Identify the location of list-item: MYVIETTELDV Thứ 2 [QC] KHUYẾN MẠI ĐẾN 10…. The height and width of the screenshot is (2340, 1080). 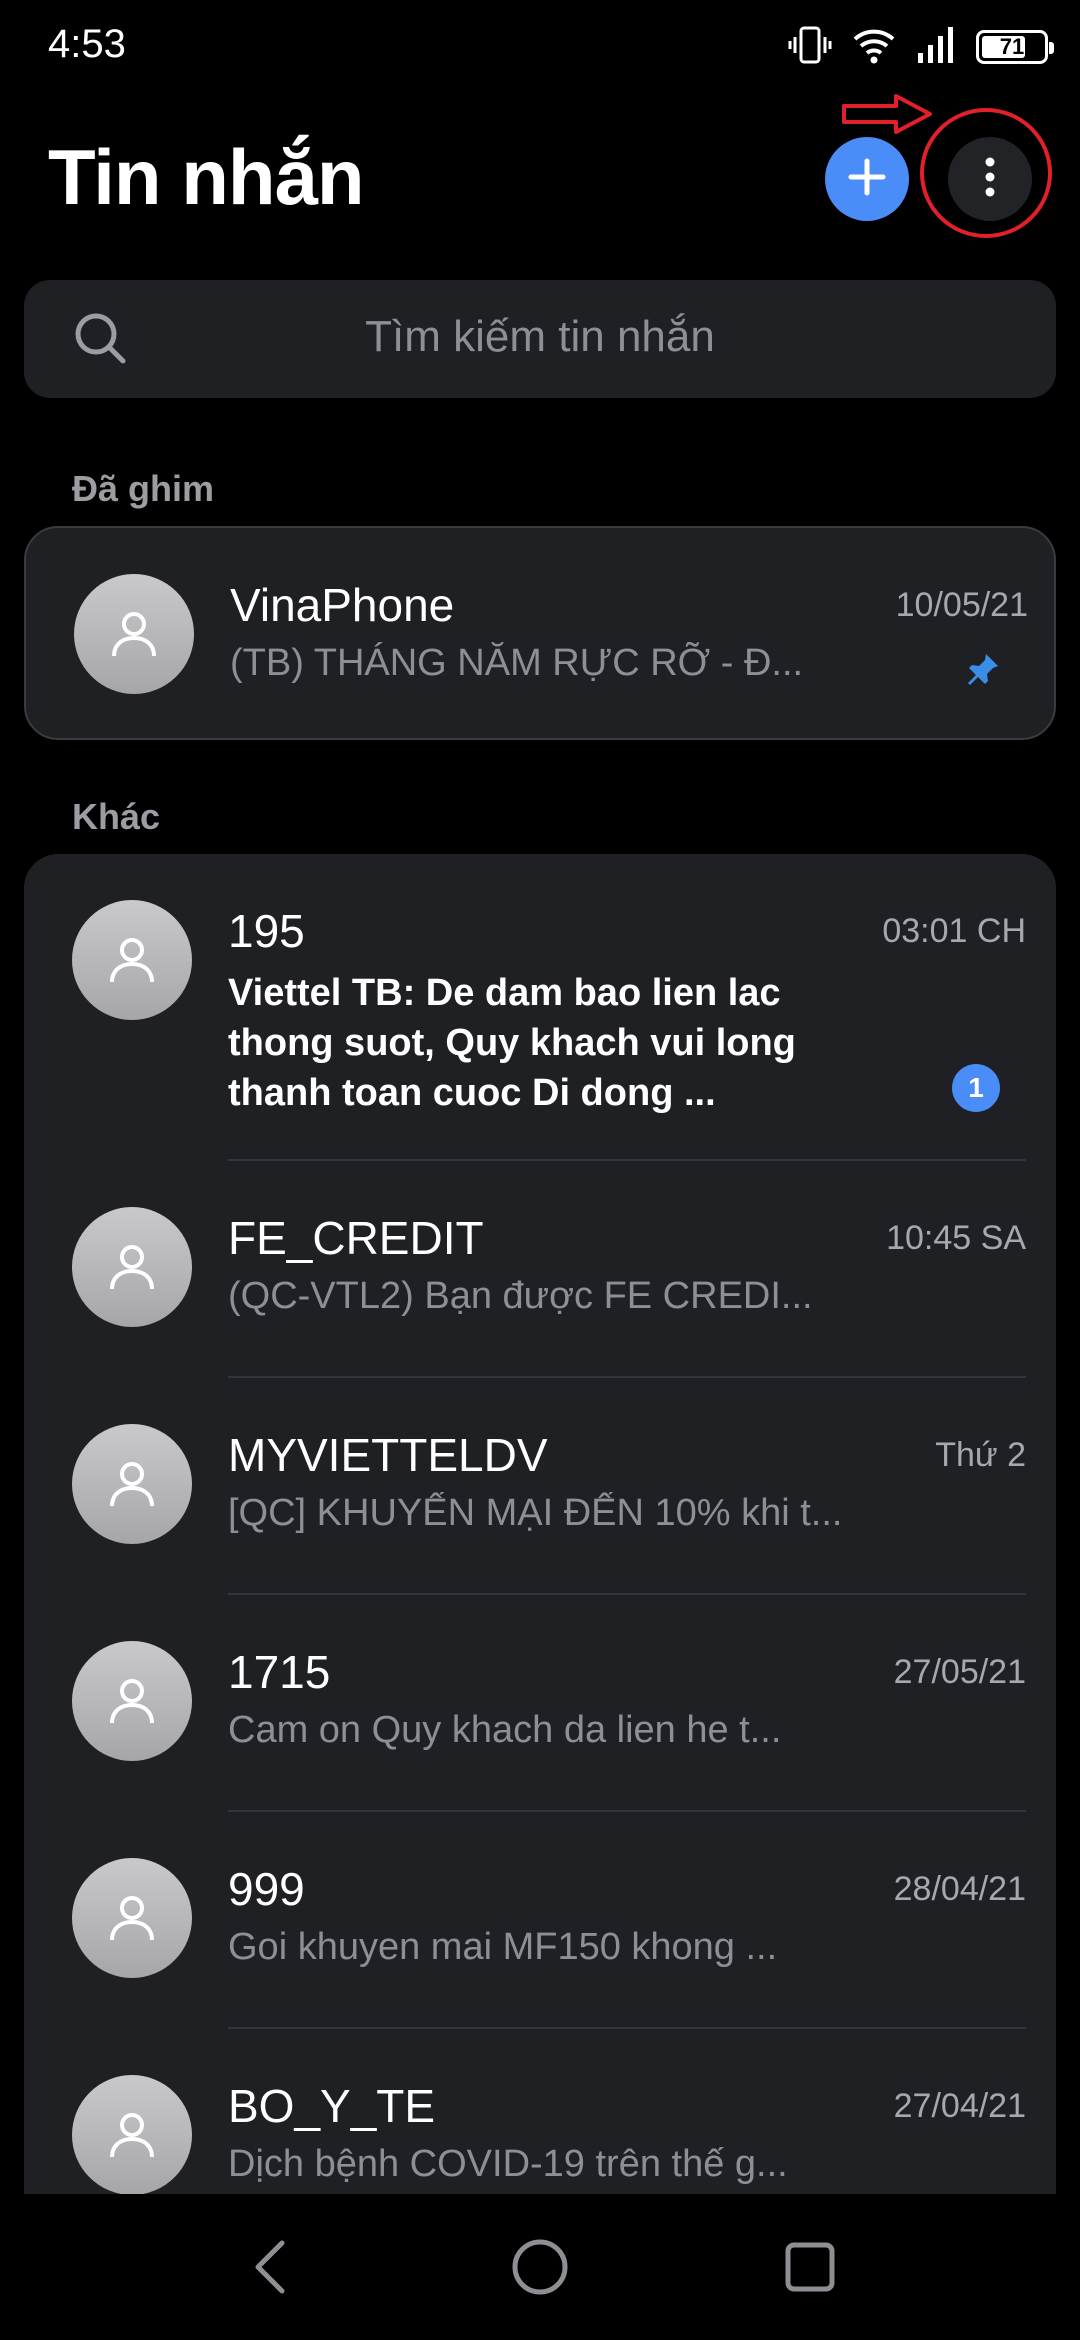
(540, 1485).